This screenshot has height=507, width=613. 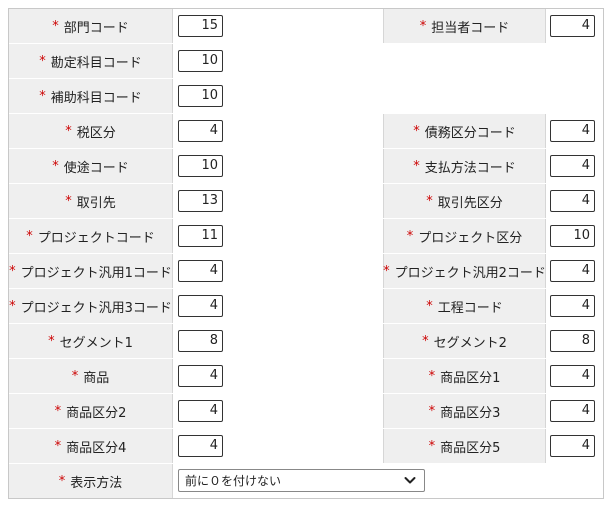 I want to click on field-label-product-category4: * 商品区分4, so click(x=91, y=446).